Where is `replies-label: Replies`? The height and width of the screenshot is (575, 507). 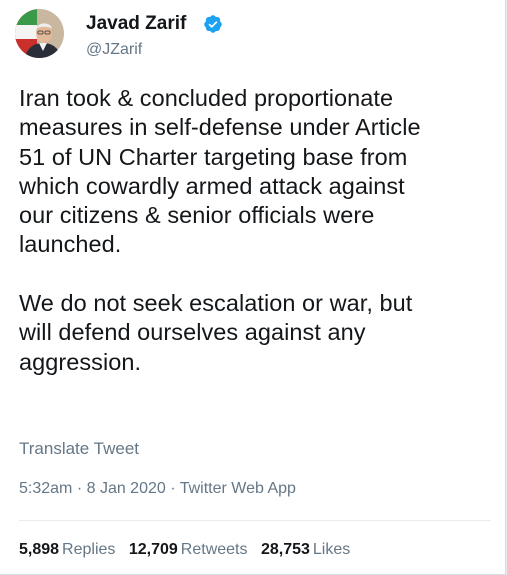
replies-label: Replies is located at coordinates (89, 549).